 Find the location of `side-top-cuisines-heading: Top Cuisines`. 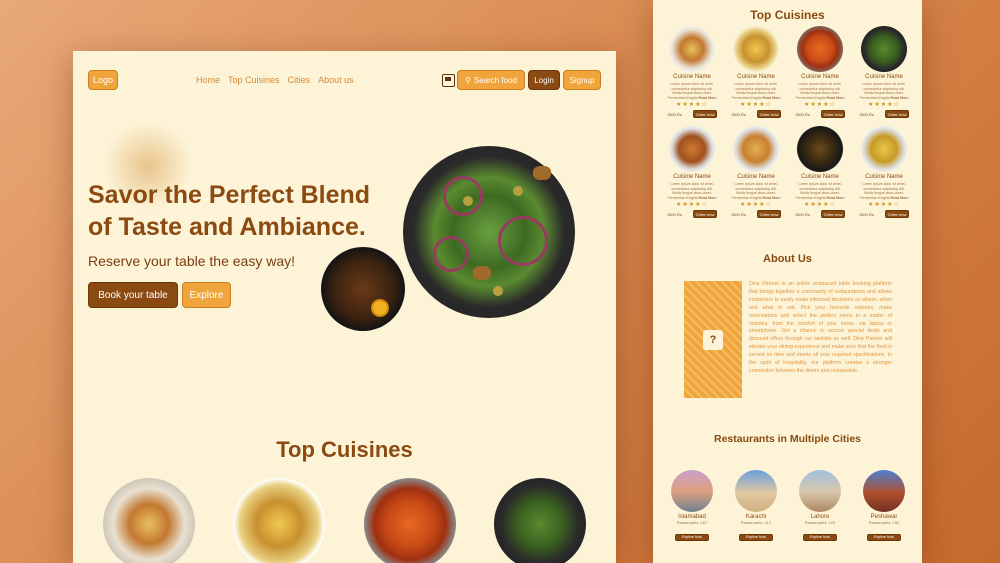

side-top-cuisines-heading: Top Cuisines is located at coordinates (787, 15).